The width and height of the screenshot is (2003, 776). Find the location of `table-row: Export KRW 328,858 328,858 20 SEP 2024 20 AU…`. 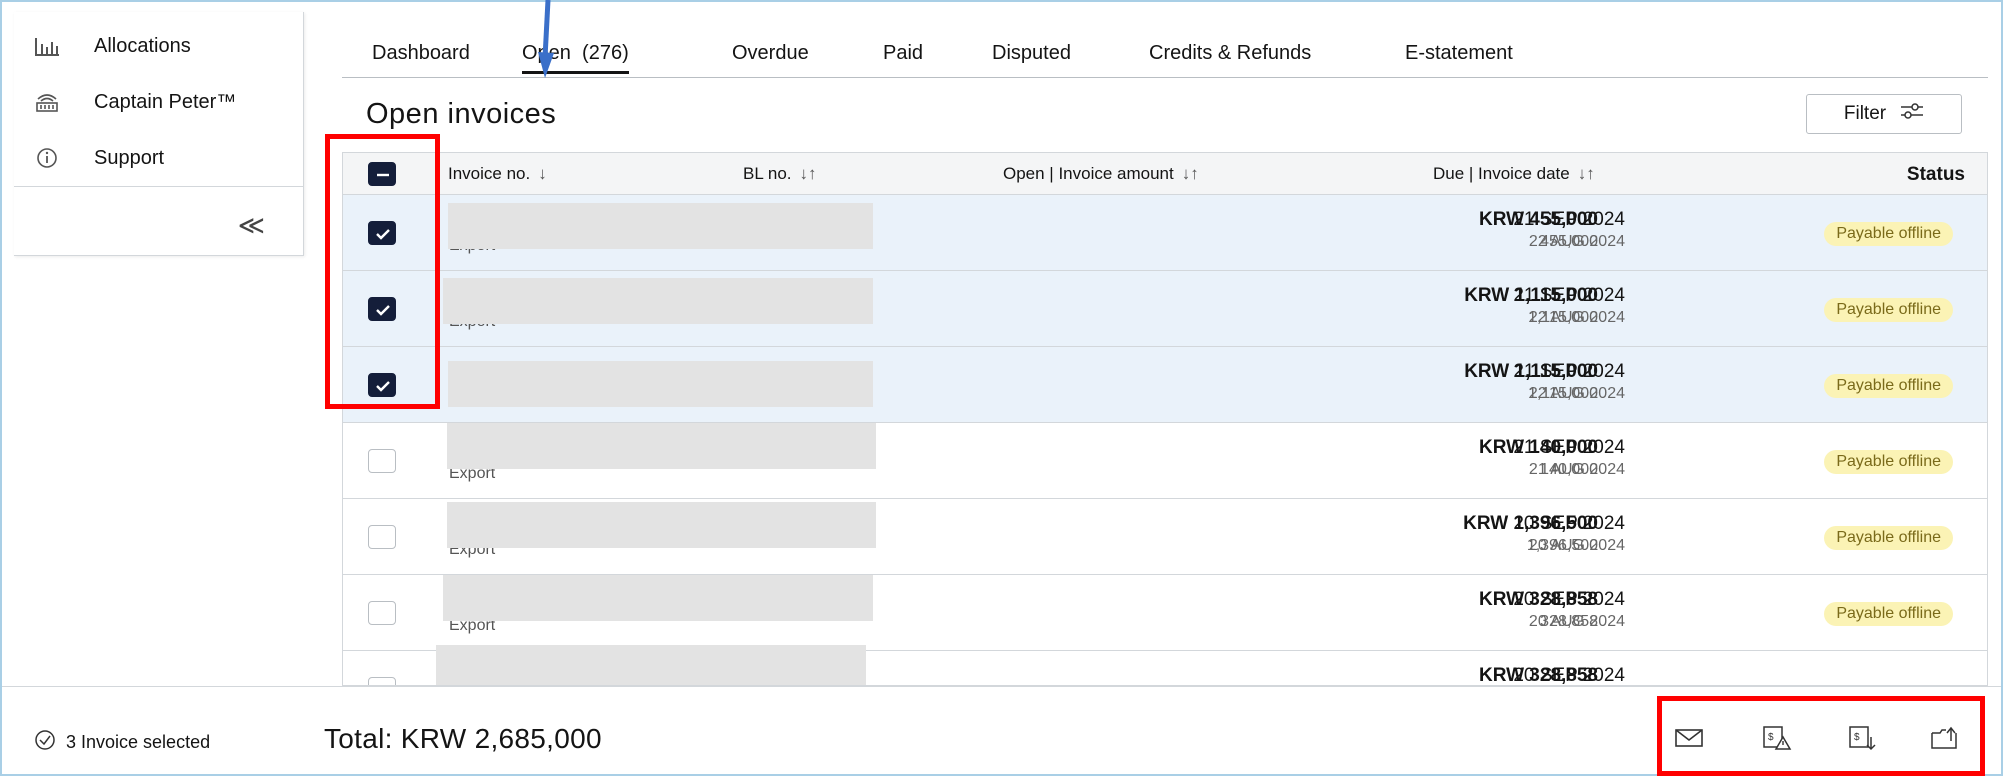

table-row: Export KRW 328,858 328,858 20 SEP 2024 20 AU… is located at coordinates (1165, 613).